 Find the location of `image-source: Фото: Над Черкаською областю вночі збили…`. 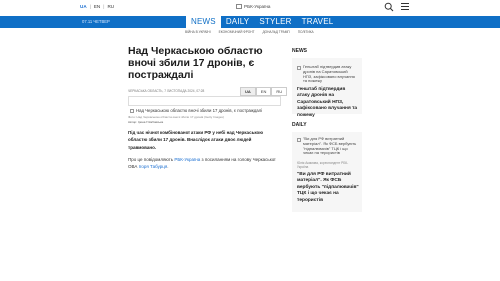

image-source: Фото: Над Черкаською областю вночі збили… is located at coordinates (176, 117).